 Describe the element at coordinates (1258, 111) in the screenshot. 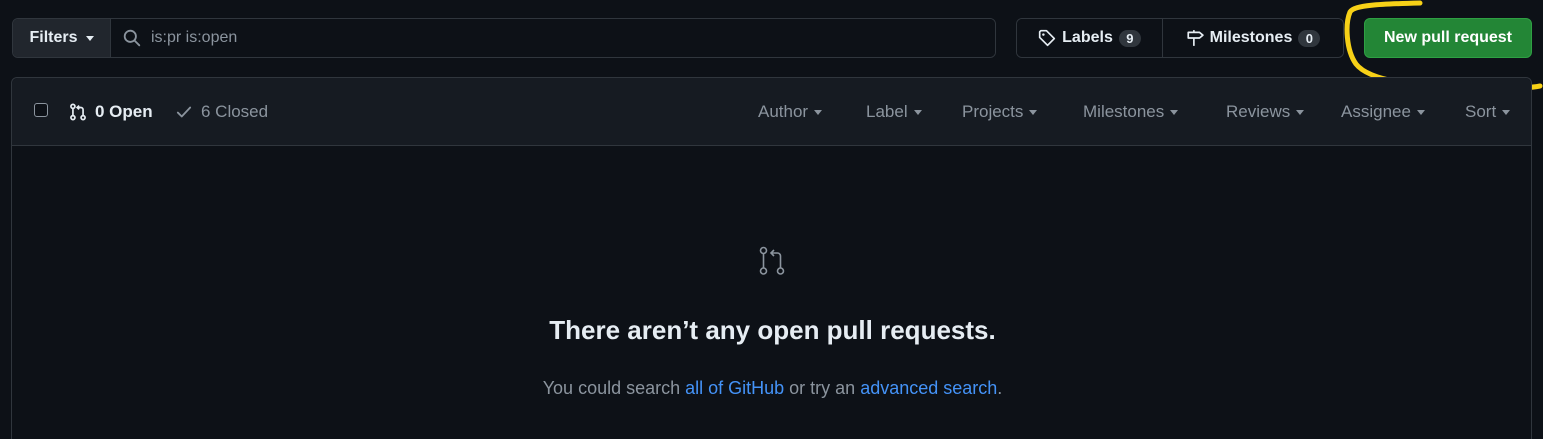

I see `reviews-filter-label: Reviews` at that location.